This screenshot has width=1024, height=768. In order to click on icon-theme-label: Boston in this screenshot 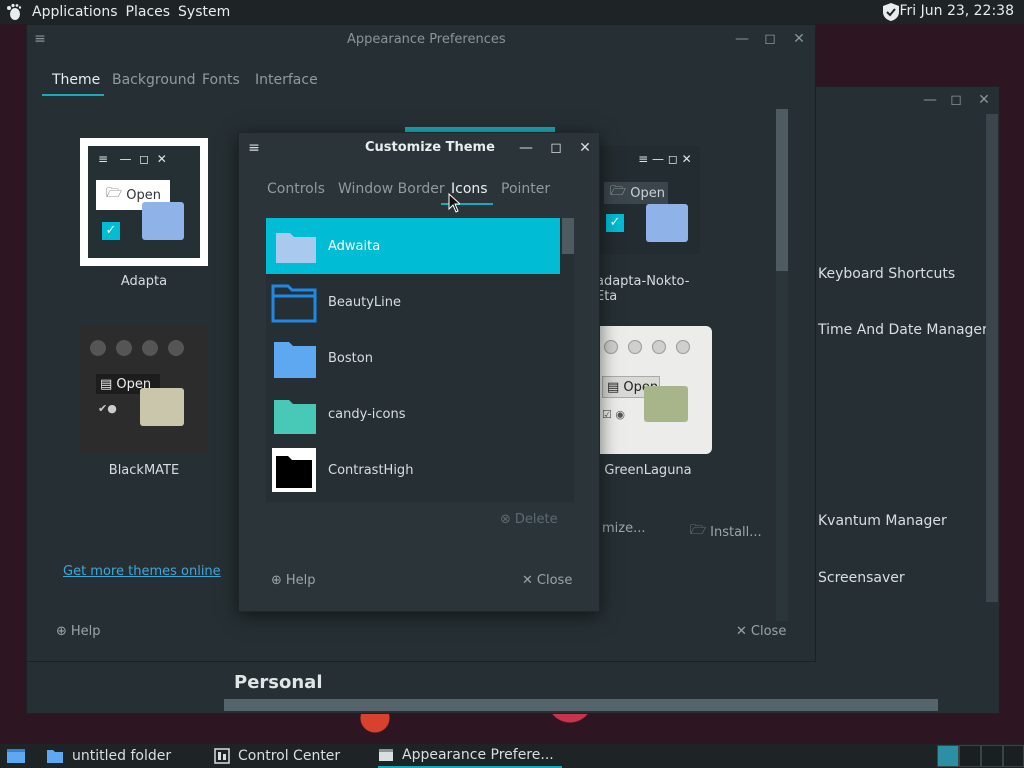, I will do `click(350, 358)`.